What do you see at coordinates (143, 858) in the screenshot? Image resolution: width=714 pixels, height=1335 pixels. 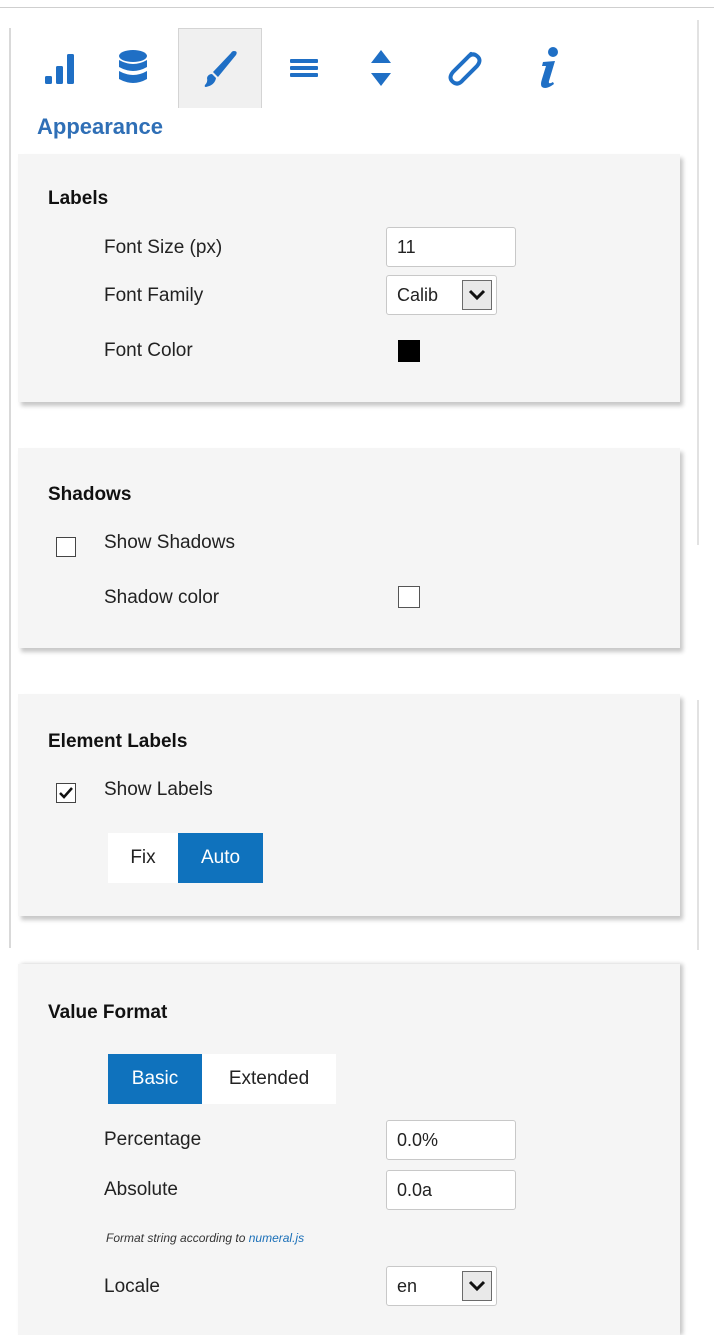 I see `mode-fix-button: Fix` at bounding box center [143, 858].